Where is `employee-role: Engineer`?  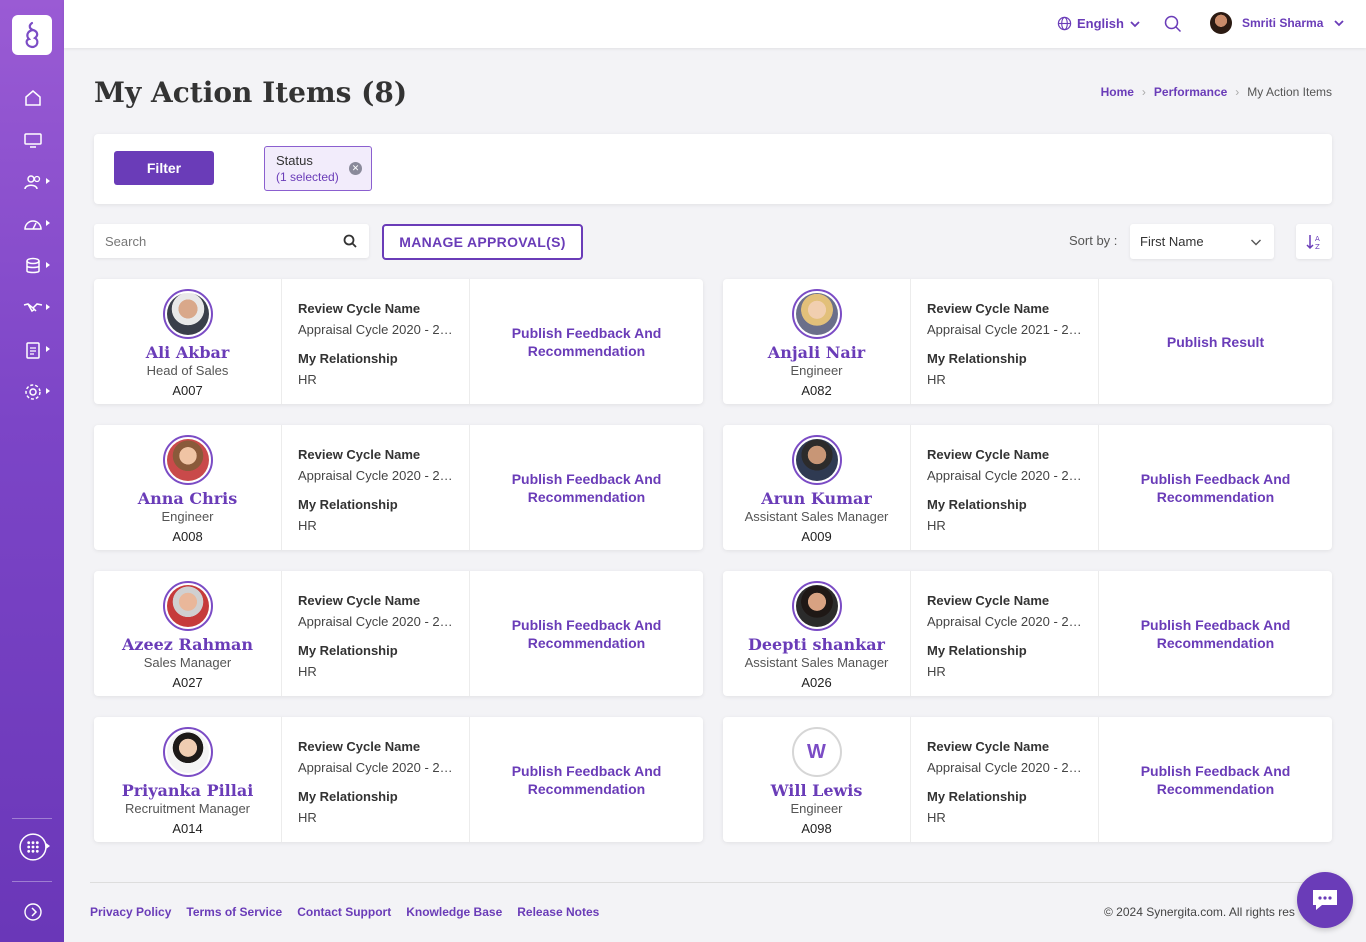 employee-role: Engineer is located at coordinates (816, 370).